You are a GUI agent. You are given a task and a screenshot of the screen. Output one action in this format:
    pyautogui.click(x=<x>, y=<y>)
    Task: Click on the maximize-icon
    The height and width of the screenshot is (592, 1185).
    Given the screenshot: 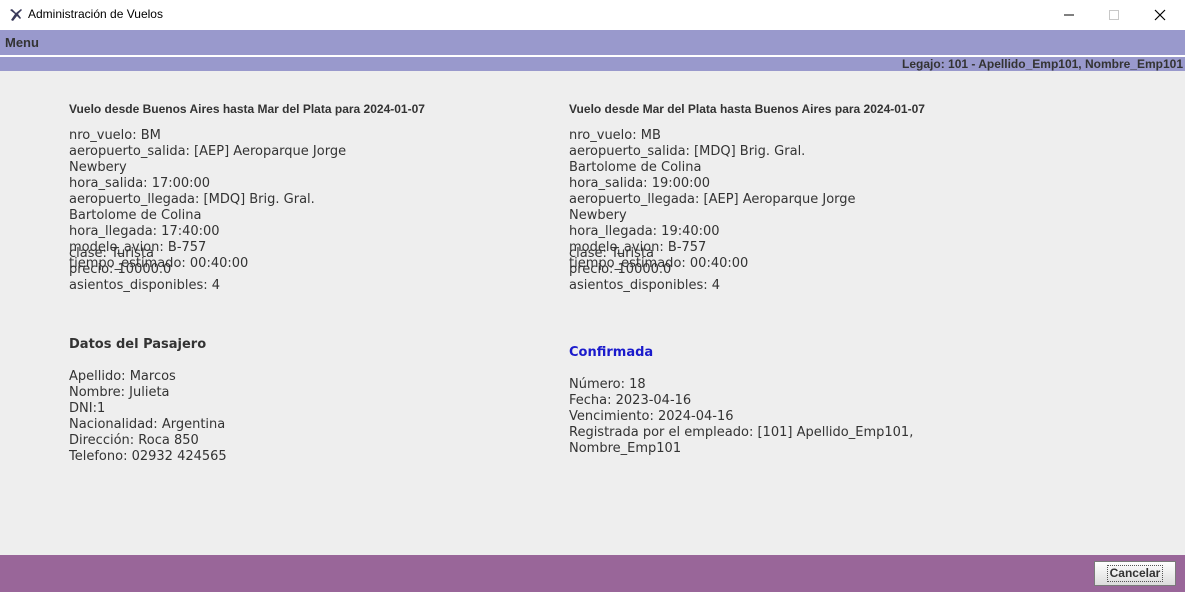 What is the action you would take?
    pyautogui.click(x=1114, y=15)
    